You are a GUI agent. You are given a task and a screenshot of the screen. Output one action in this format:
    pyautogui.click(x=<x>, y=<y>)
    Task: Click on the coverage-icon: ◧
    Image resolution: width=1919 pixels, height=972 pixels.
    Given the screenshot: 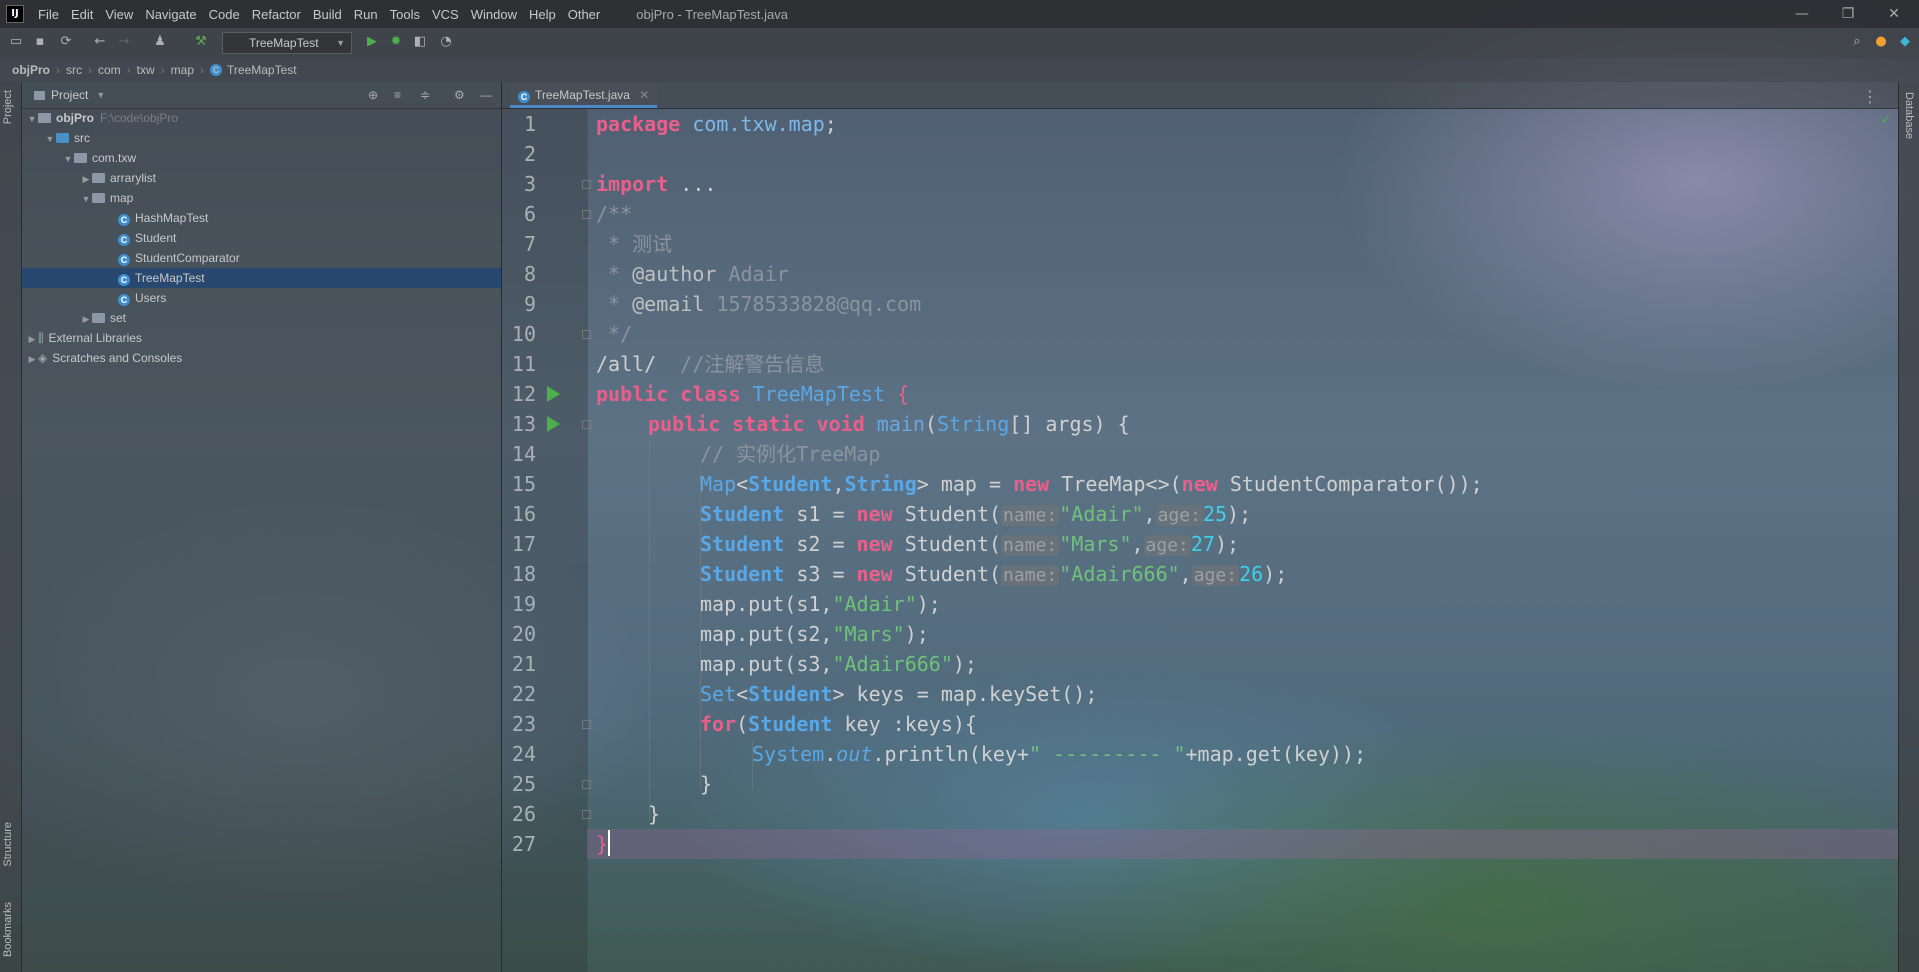 What is the action you would take?
    pyautogui.click(x=420, y=42)
    